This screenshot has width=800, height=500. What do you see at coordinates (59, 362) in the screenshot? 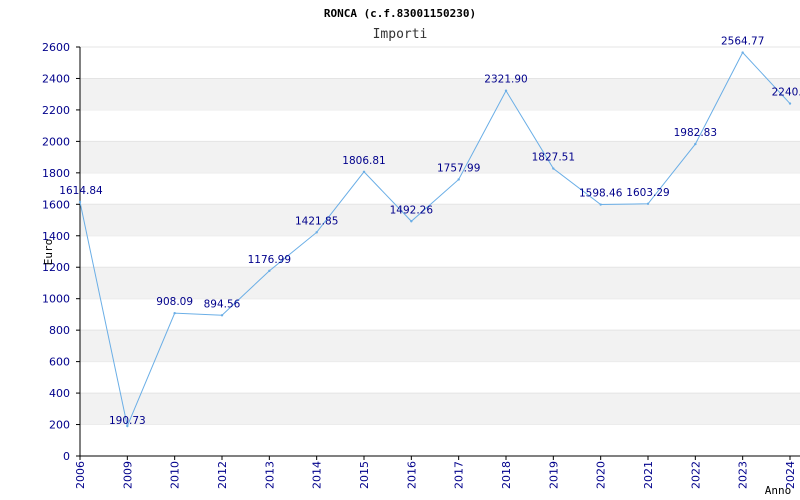
I see `y-tick-label: 600` at bounding box center [59, 362].